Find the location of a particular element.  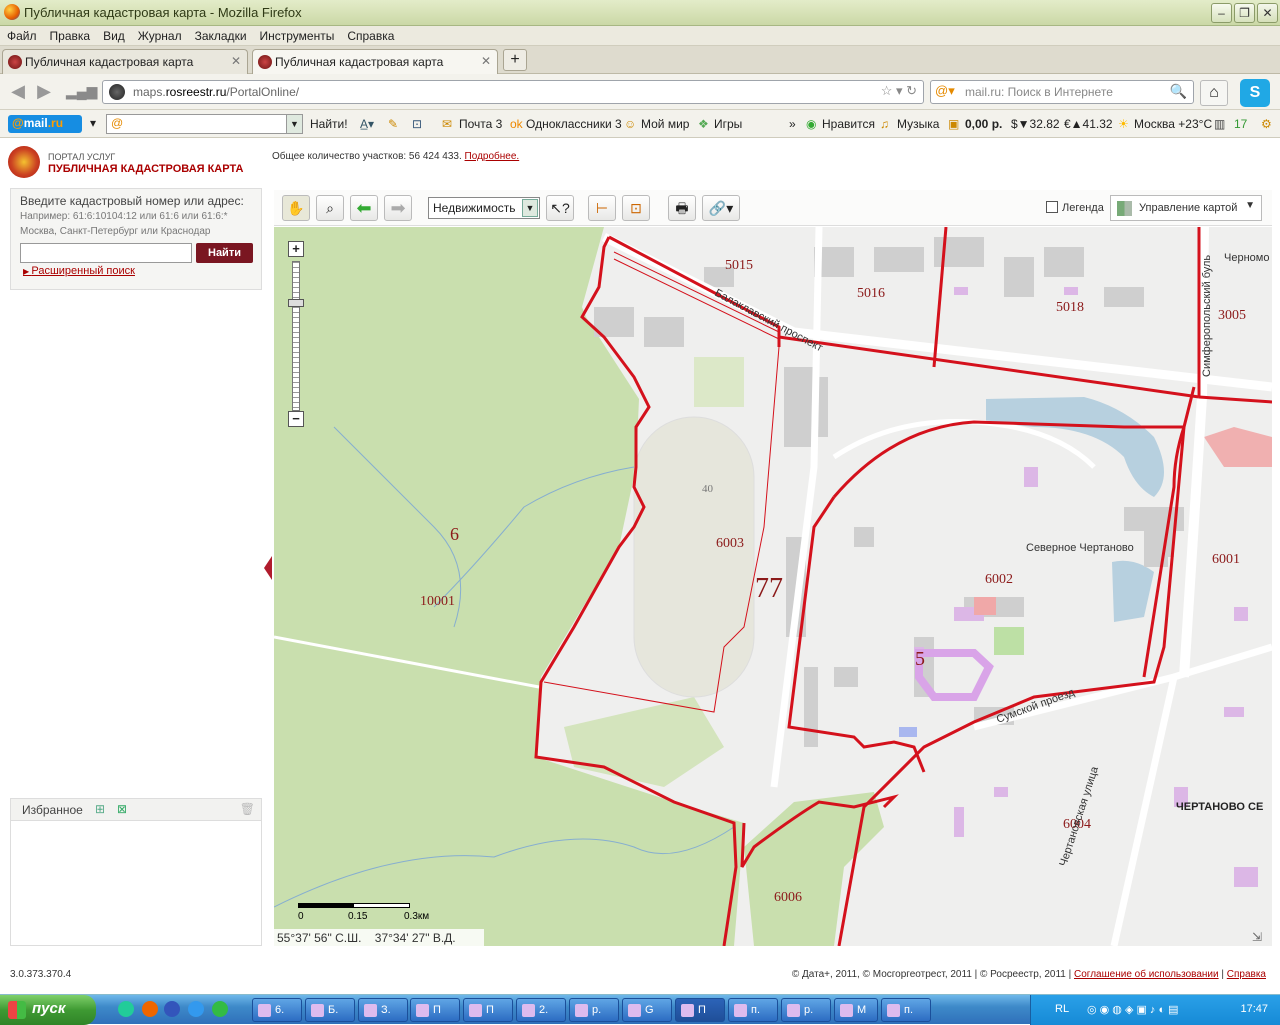

add-favorite-icon: ⊞ is located at coordinates (100, 809).